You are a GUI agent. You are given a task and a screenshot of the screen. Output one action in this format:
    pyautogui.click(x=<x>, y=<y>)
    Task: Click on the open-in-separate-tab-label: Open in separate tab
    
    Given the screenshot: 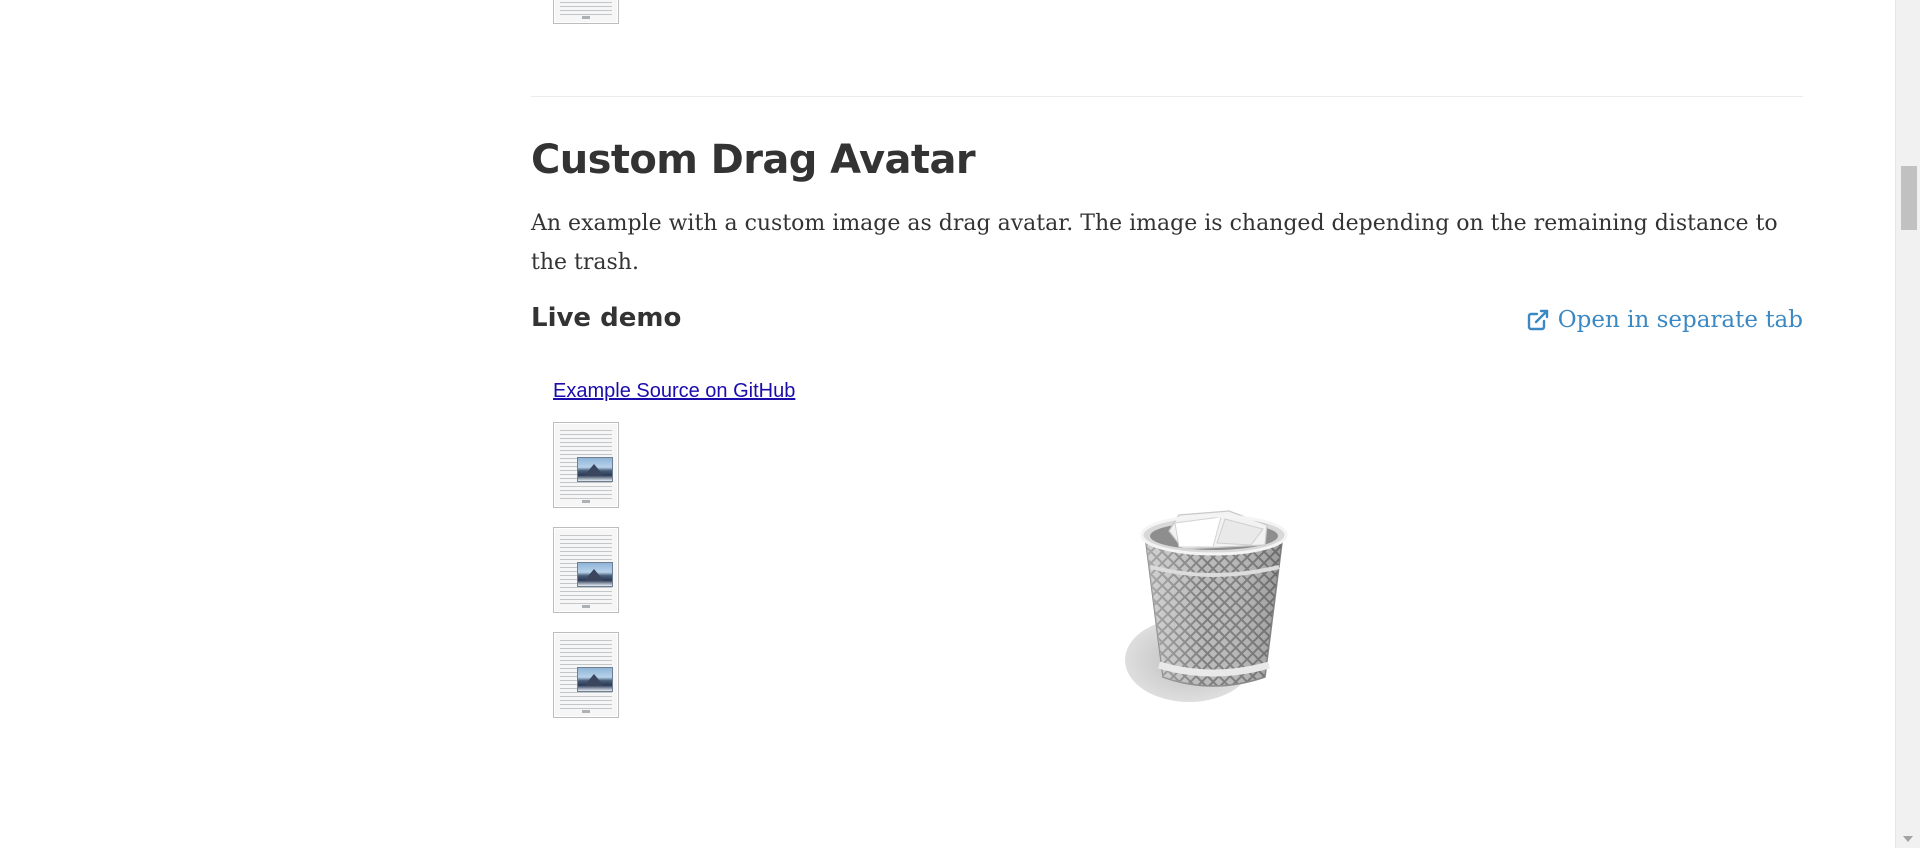 What is the action you would take?
    pyautogui.click(x=1680, y=320)
    